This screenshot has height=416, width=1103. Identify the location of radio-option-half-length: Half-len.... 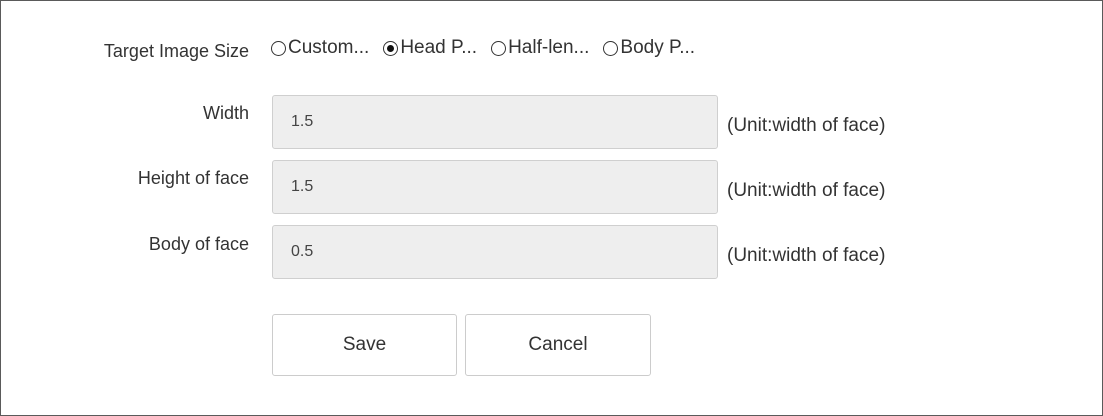
(540, 48).